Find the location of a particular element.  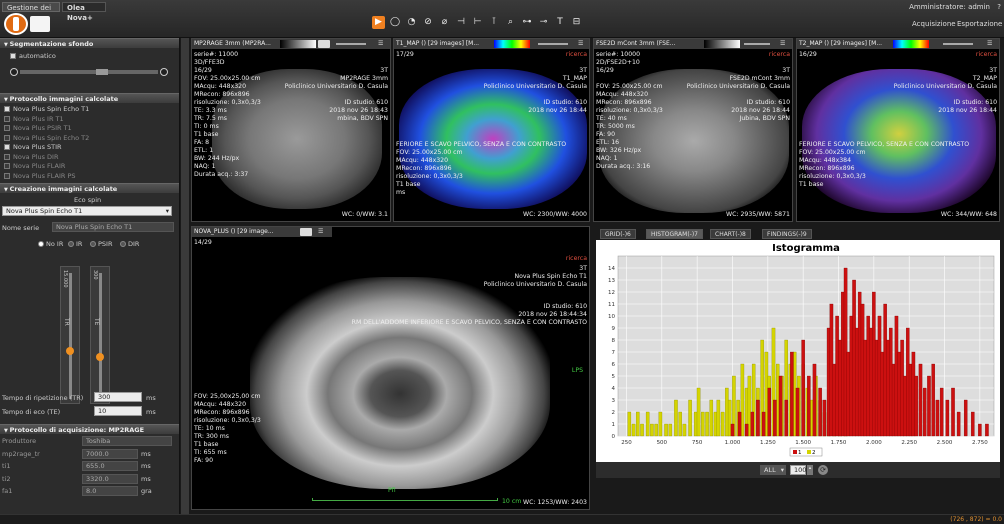

tool-button-10: ⊸ is located at coordinates (543, 22).